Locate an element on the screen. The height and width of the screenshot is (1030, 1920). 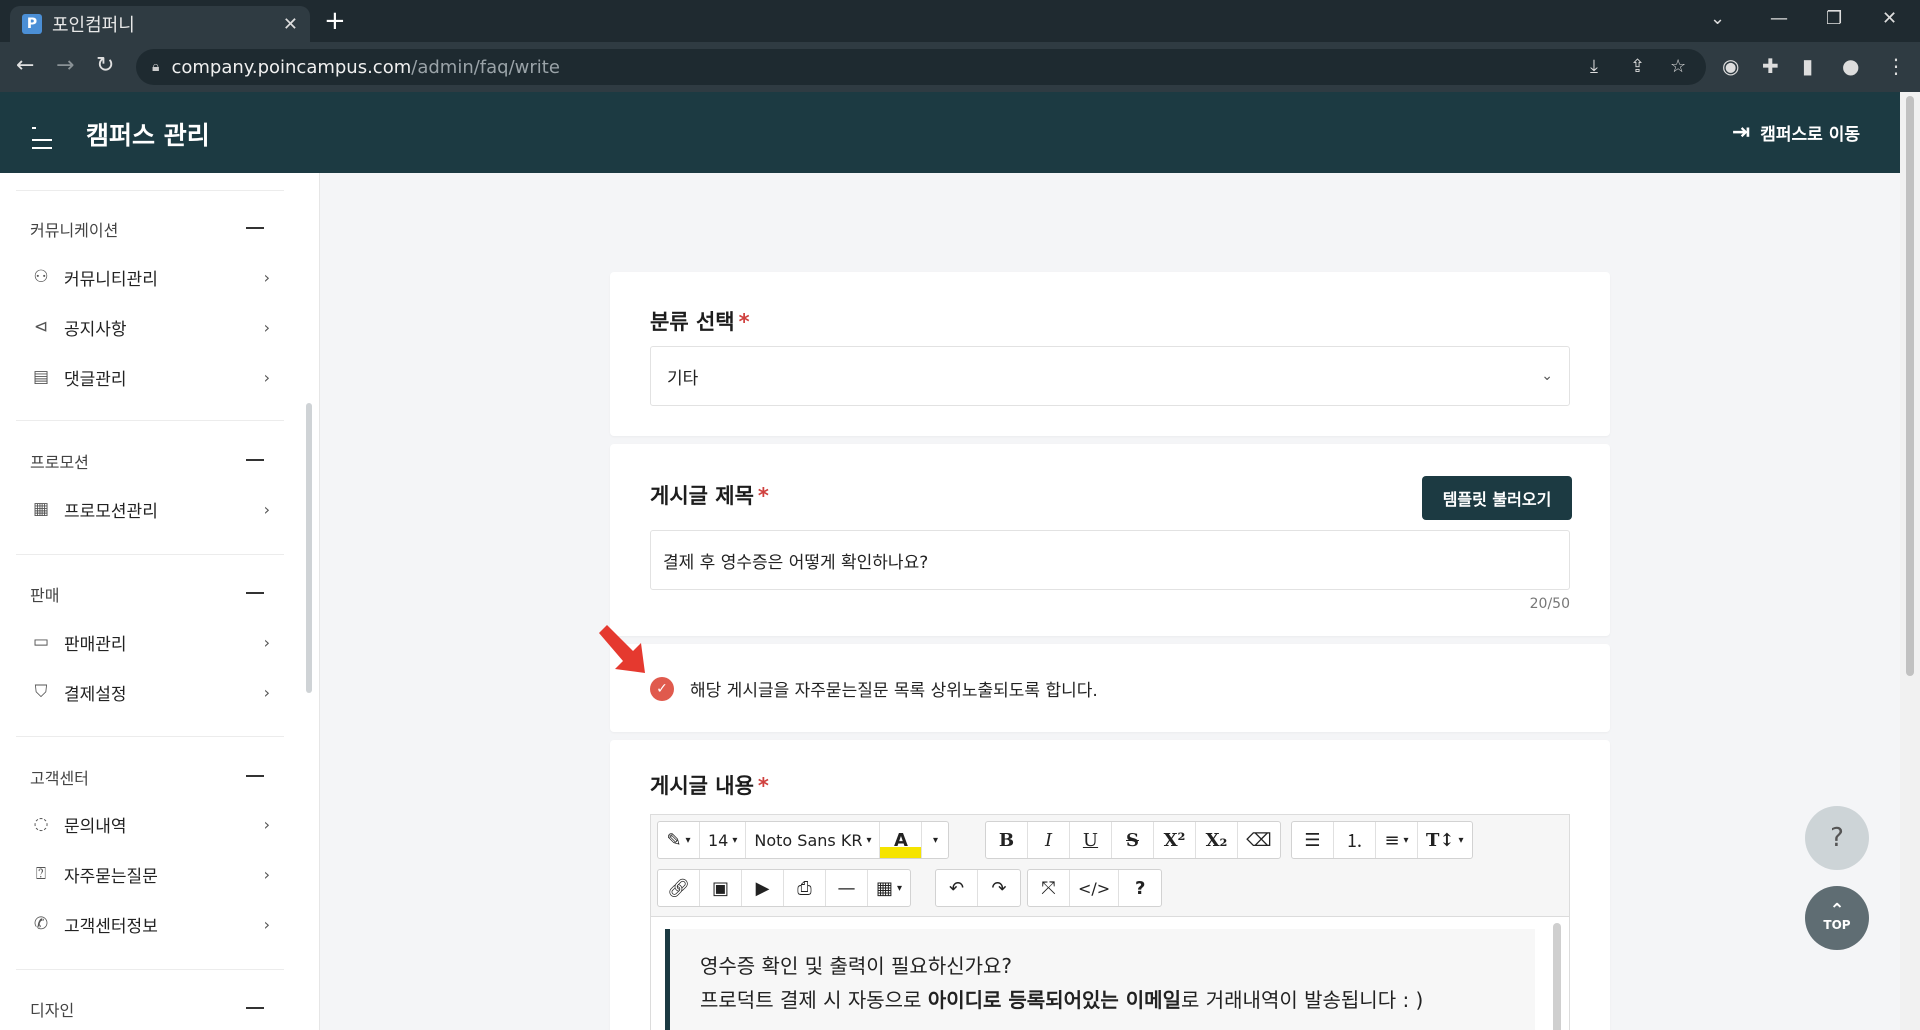
video-button: ▶ is located at coordinates (763, 888).